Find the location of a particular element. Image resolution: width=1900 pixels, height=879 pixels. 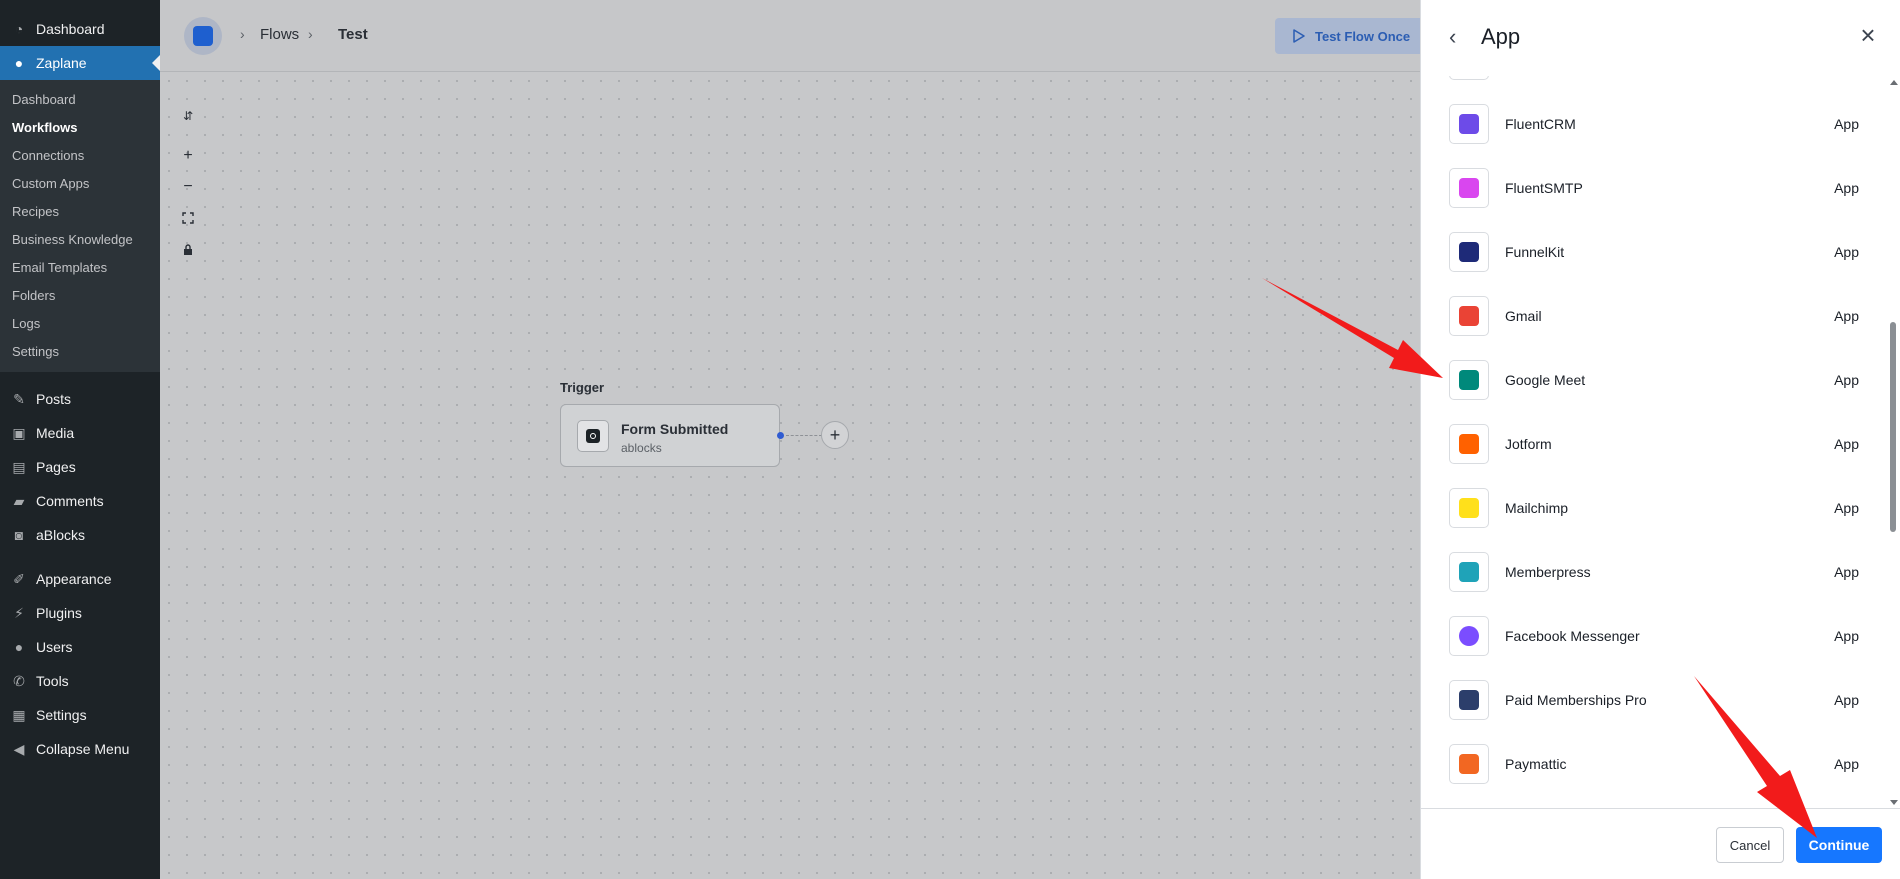

list-item: Paymattic App is located at coordinates (1659, 765).